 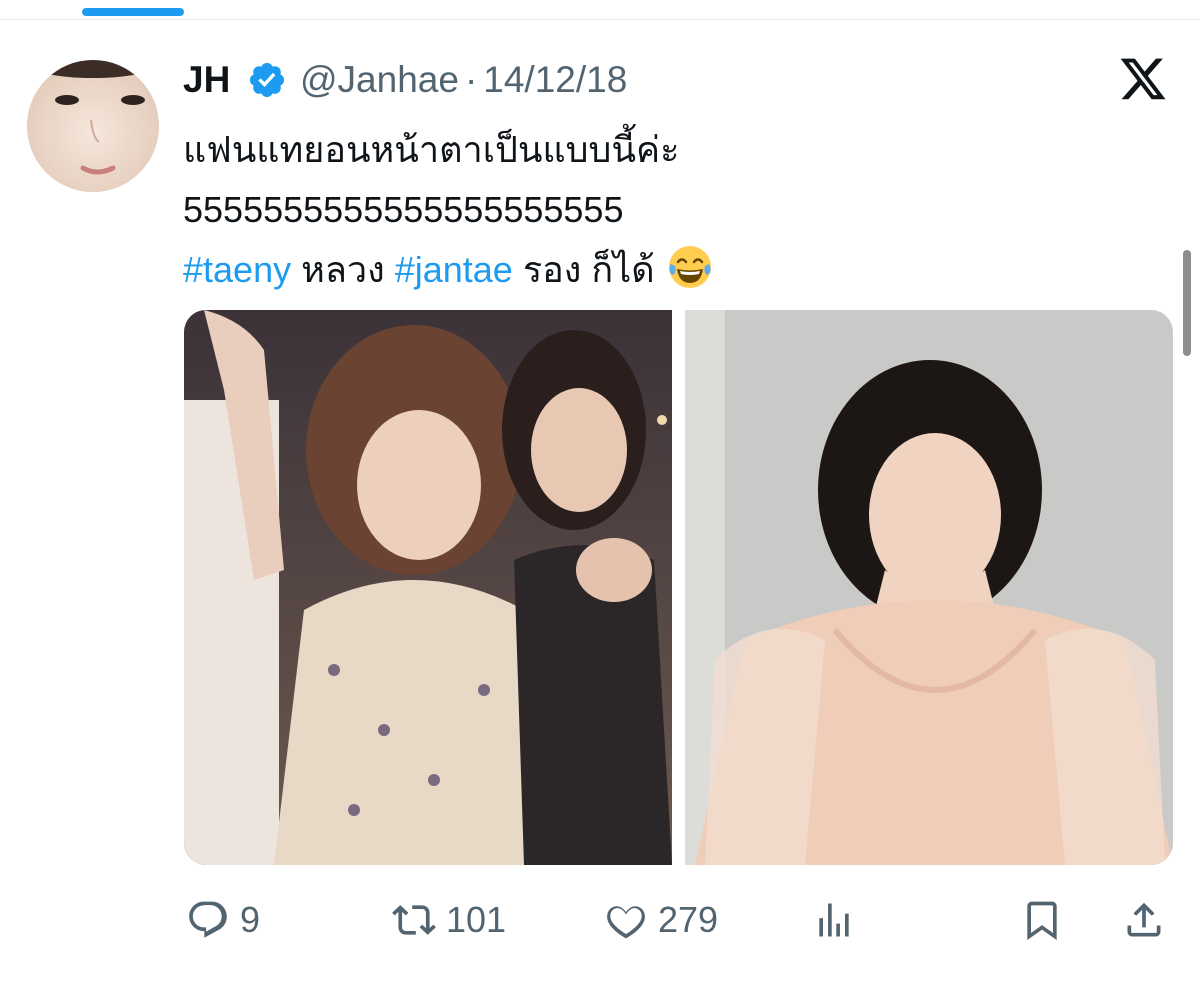 What do you see at coordinates (267, 80) in the screenshot?
I see `verified-badge-icon` at bounding box center [267, 80].